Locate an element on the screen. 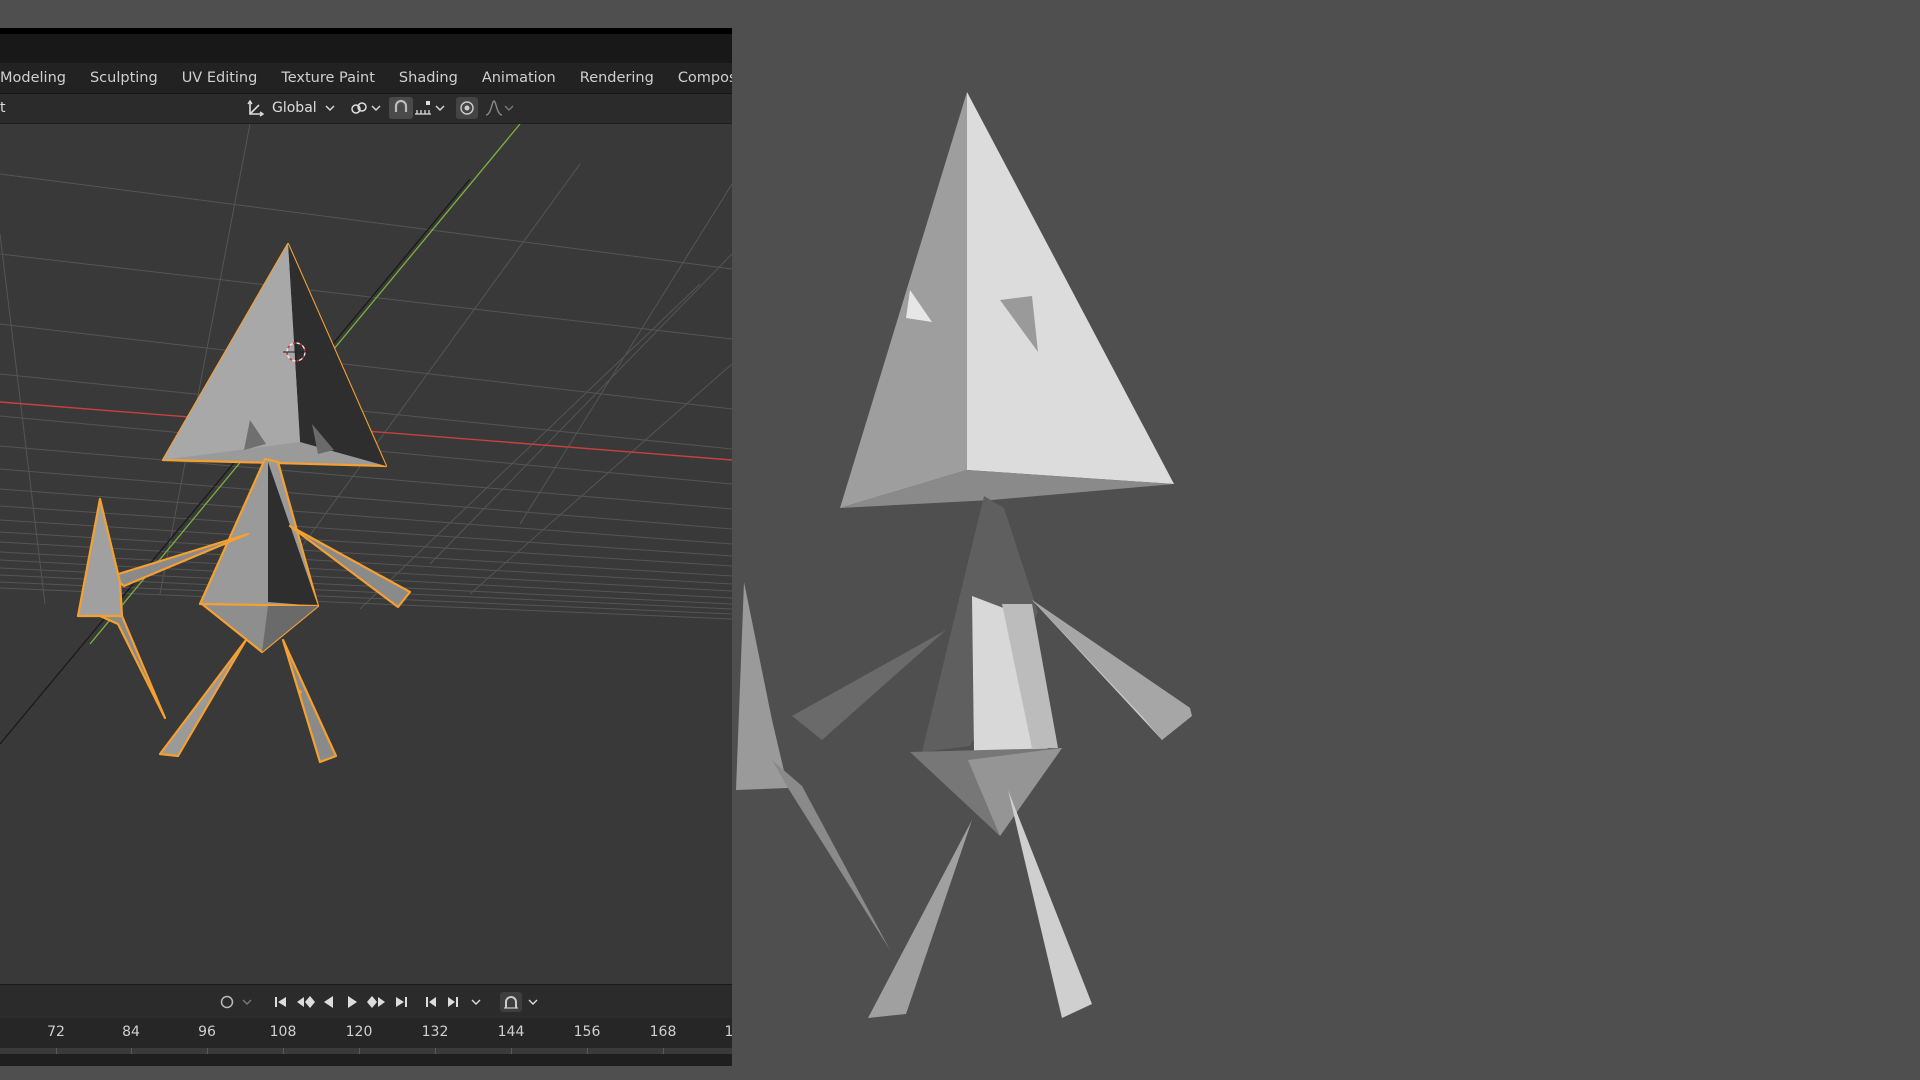 The width and height of the screenshot is (1920, 1080). jump-to-keyframe-prev-button is located at coordinates (306, 1002).